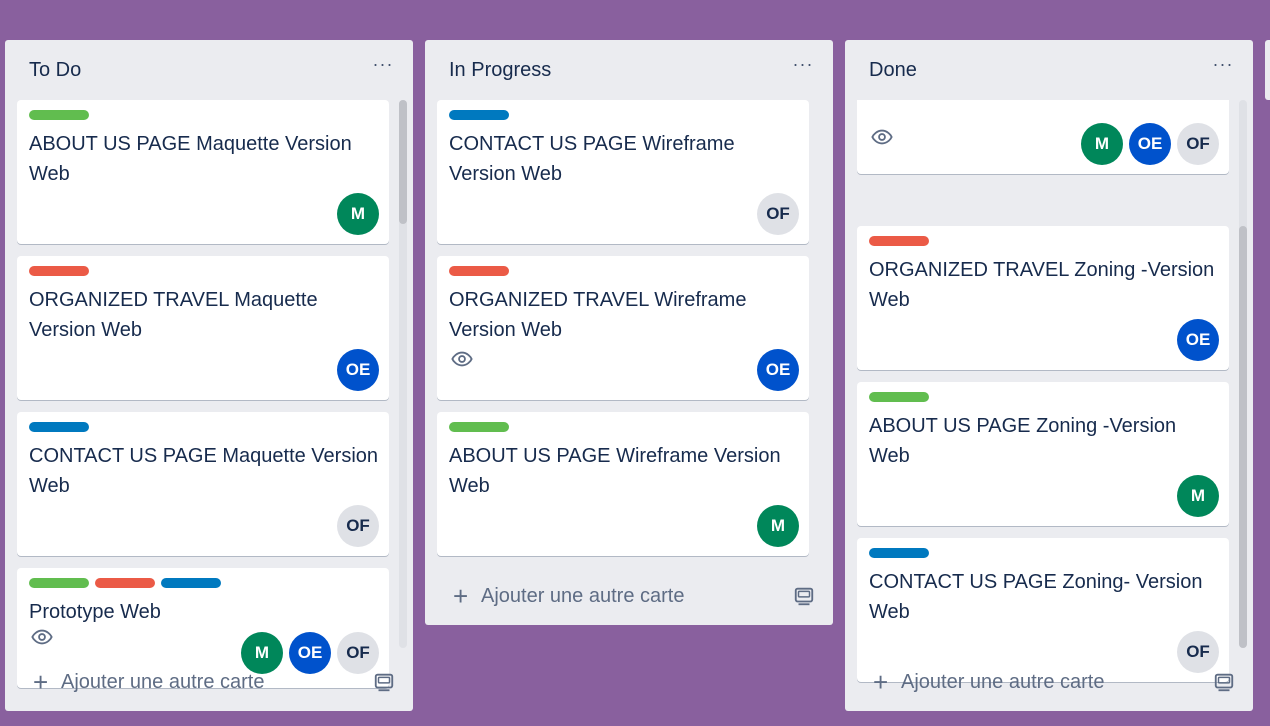  I want to click on list-header: In Progress ···, so click(629, 70).